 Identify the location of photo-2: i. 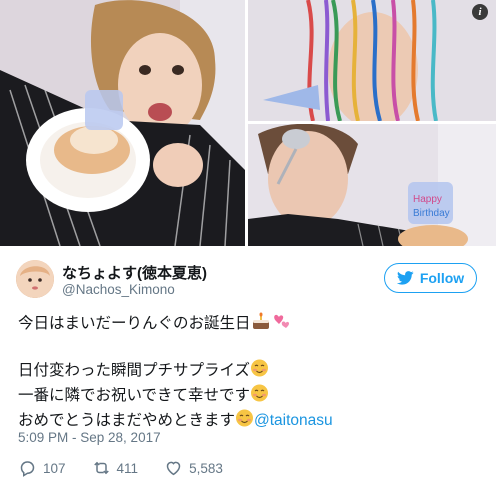
(372, 60).